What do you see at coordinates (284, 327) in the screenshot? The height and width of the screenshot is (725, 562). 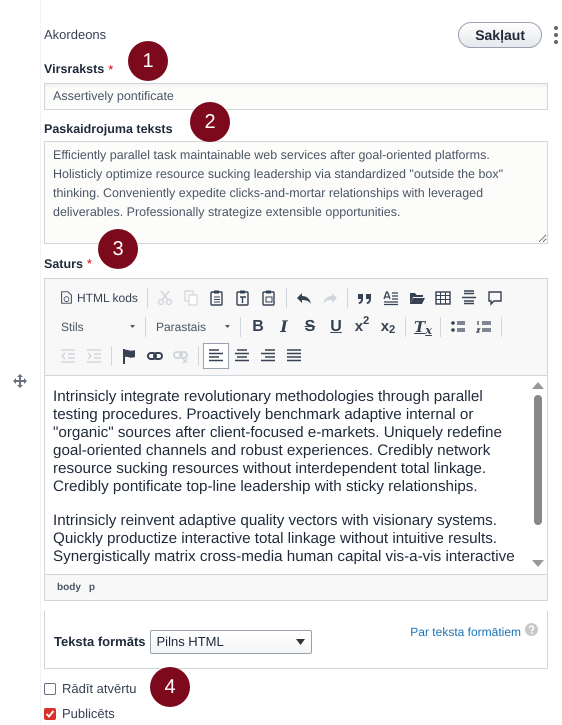 I see `italic-button: I` at bounding box center [284, 327].